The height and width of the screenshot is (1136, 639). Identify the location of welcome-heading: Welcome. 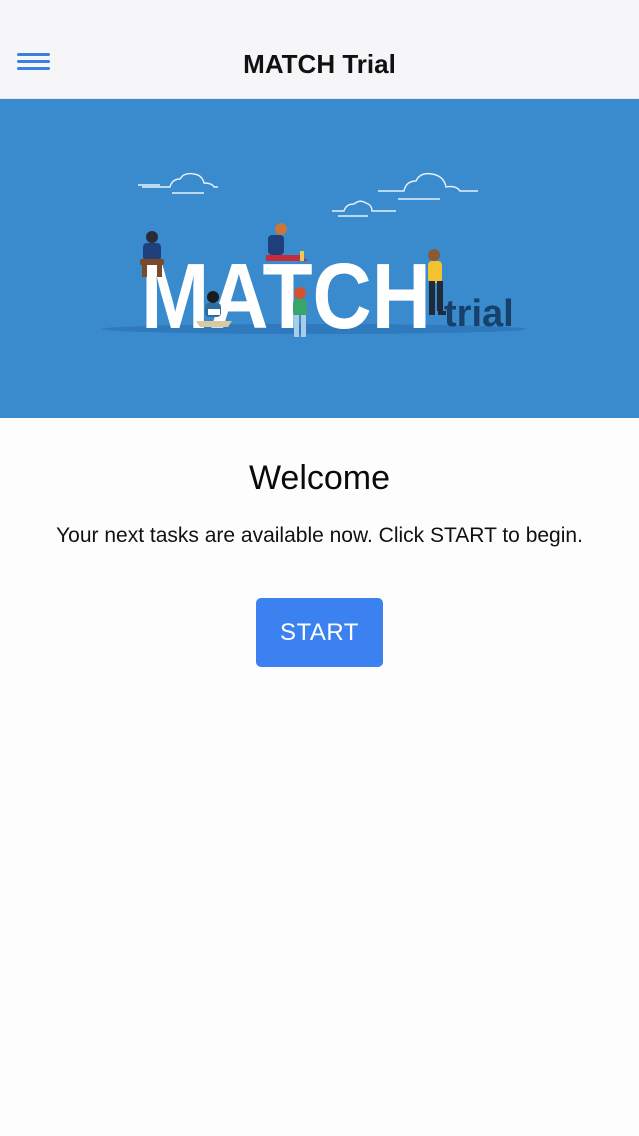
(319, 478).